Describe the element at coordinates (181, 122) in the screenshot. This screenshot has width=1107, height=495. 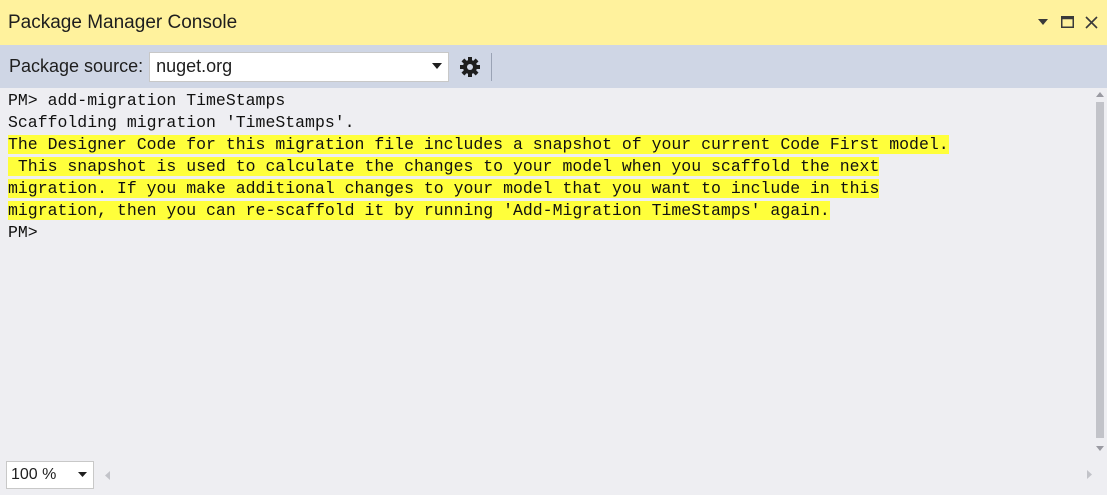
I see `console-line: Scaffolding migration 'TimeStamps'.` at that location.